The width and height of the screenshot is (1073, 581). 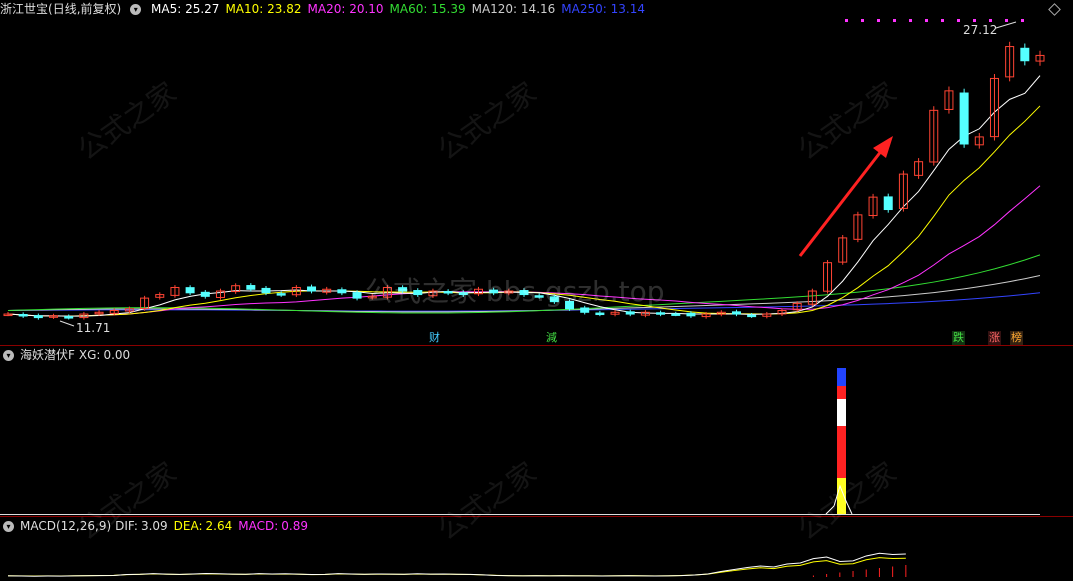 What do you see at coordinates (1006, 25) in the screenshot?
I see `high-pointer` at bounding box center [1006, 25].